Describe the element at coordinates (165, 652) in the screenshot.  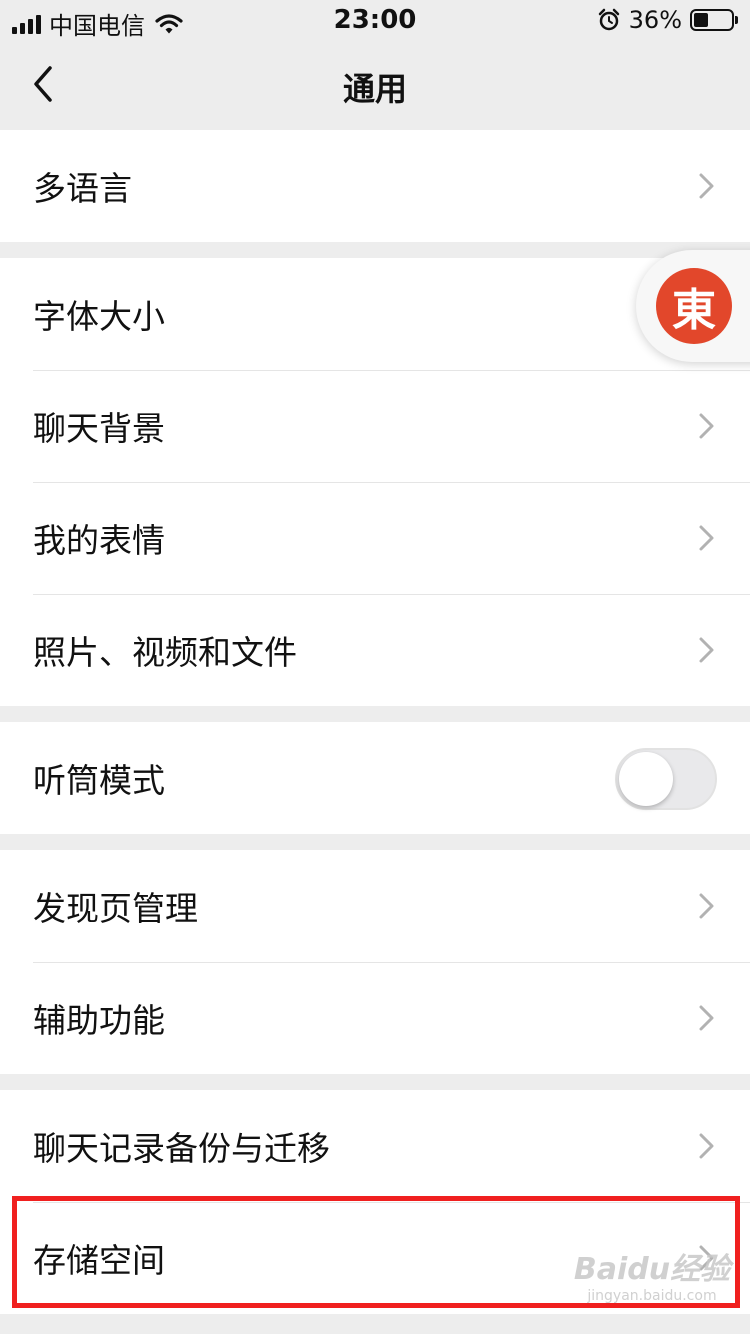
I see `setting-label: 照片、视频和文件` at that location.